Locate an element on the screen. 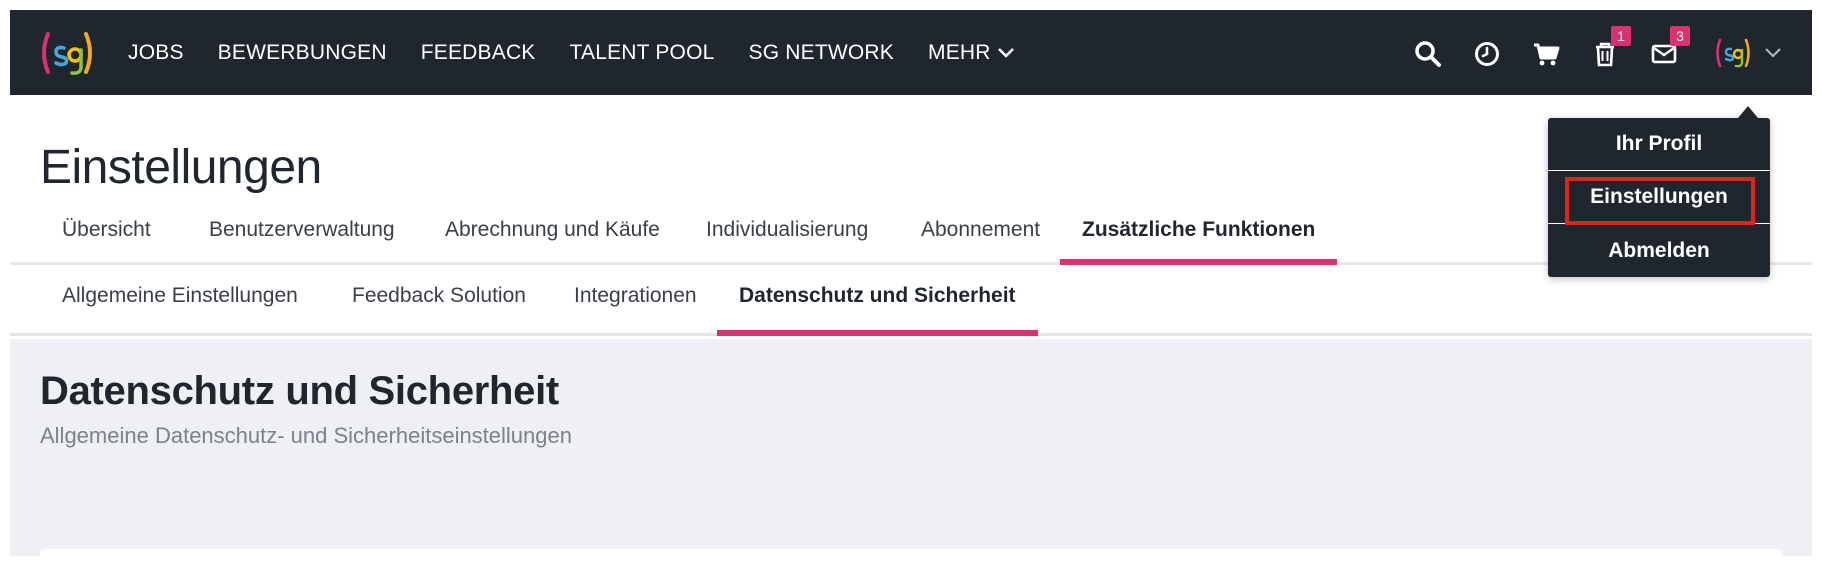  section-title: Datenschutz und Sicherheit is located at coordinates (299, 391).